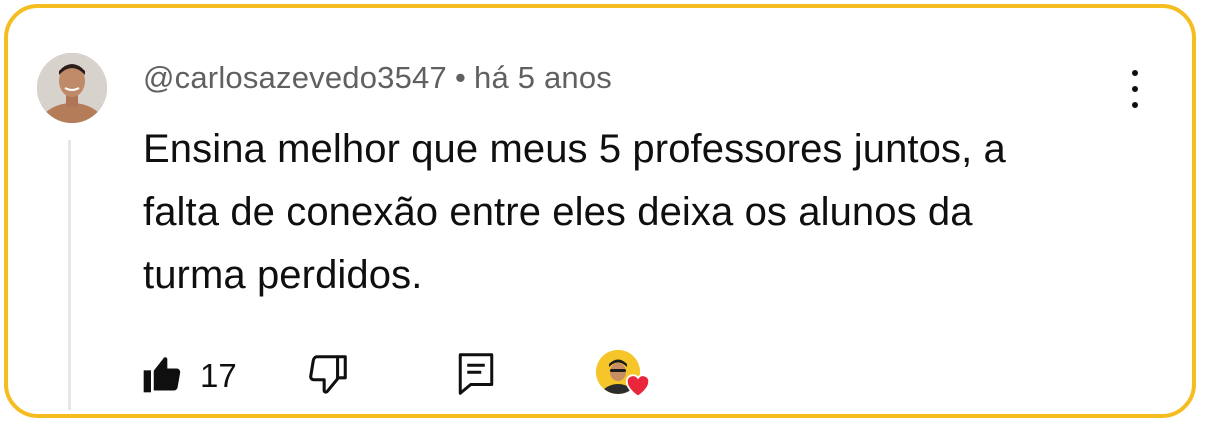 The image size is (1206, 426). Describe the element at coordinates (1135, 73) in the screenshot. I see `more-vertical-icon` at that location.